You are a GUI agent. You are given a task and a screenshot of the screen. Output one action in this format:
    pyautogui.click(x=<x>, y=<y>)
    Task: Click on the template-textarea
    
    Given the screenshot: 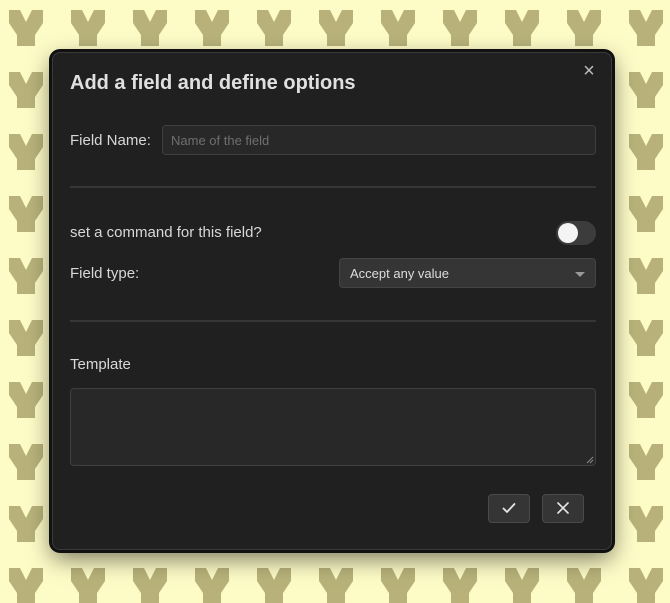 What is the action you would take?
    pyautogui.click(x=333, y=427)
    